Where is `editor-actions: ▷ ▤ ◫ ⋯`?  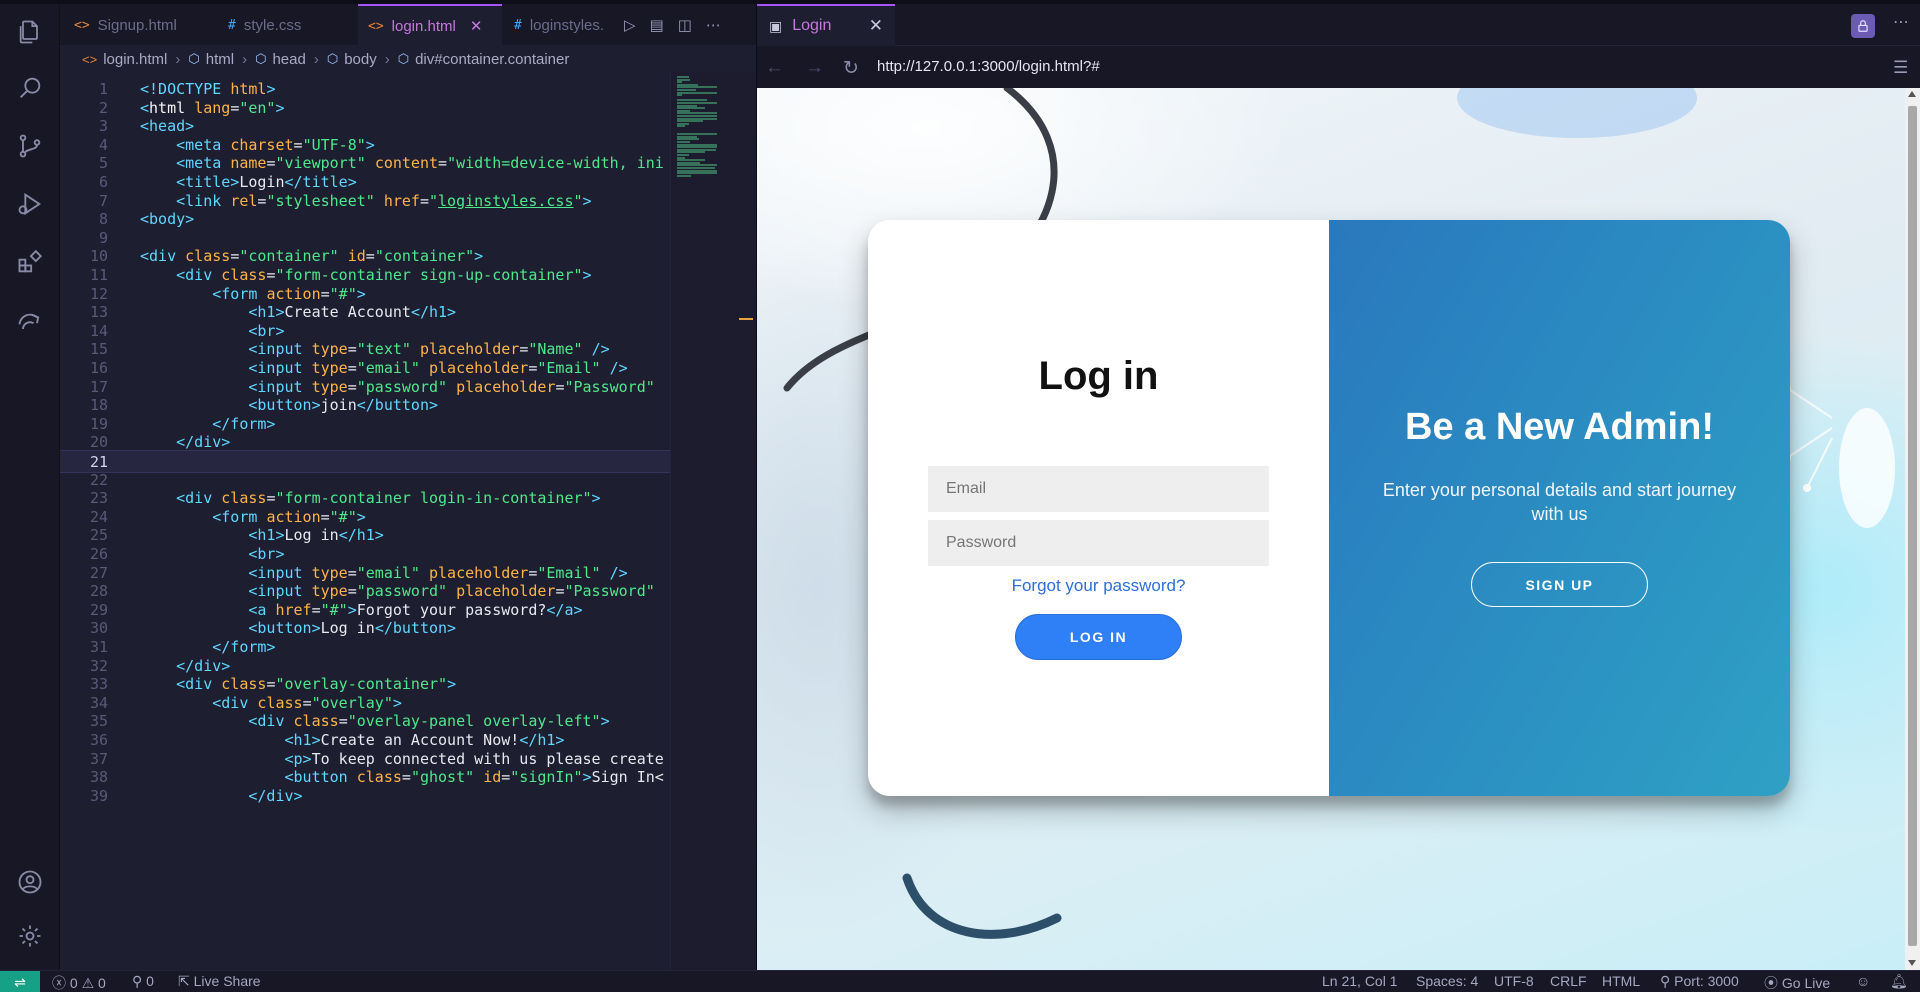 editor-actions: ▷ ▤ ◫ ⋯ is located at coordinates (672, 25).